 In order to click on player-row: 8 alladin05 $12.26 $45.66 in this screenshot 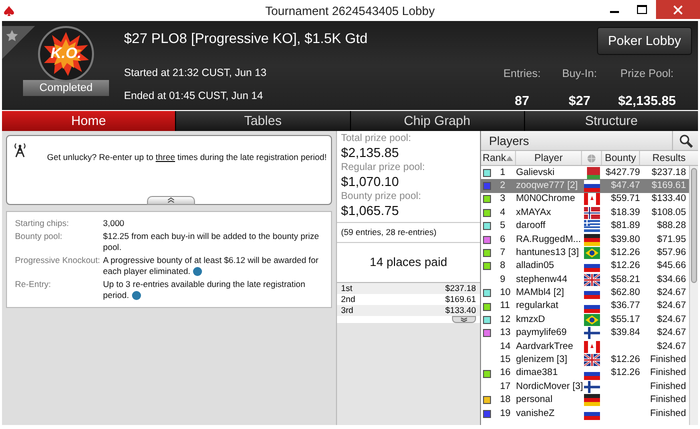, I will do `click(585, 267)`.